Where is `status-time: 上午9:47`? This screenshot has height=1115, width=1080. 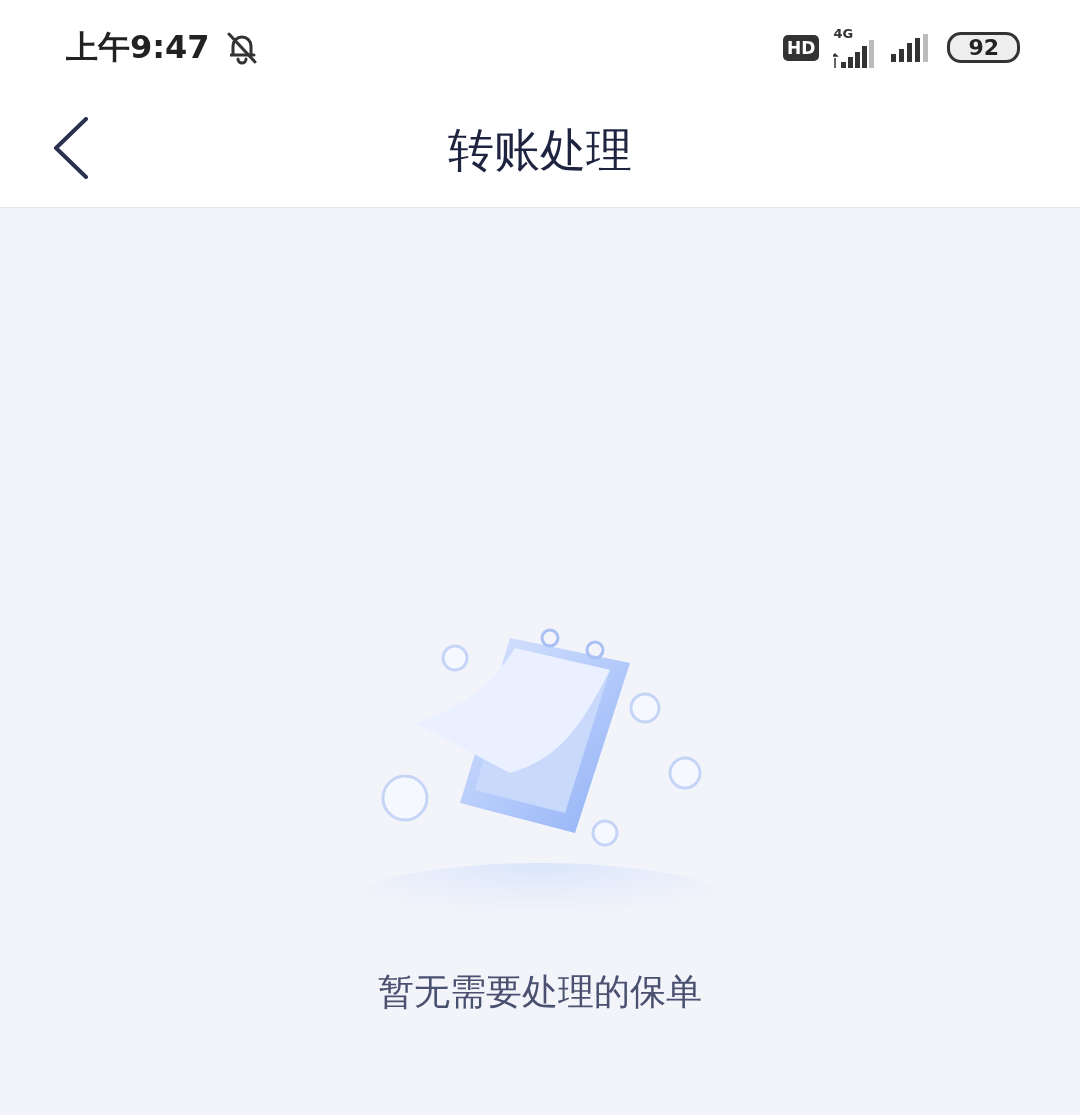 status-time: 上午9:47 is located at coordinates (138, 47).